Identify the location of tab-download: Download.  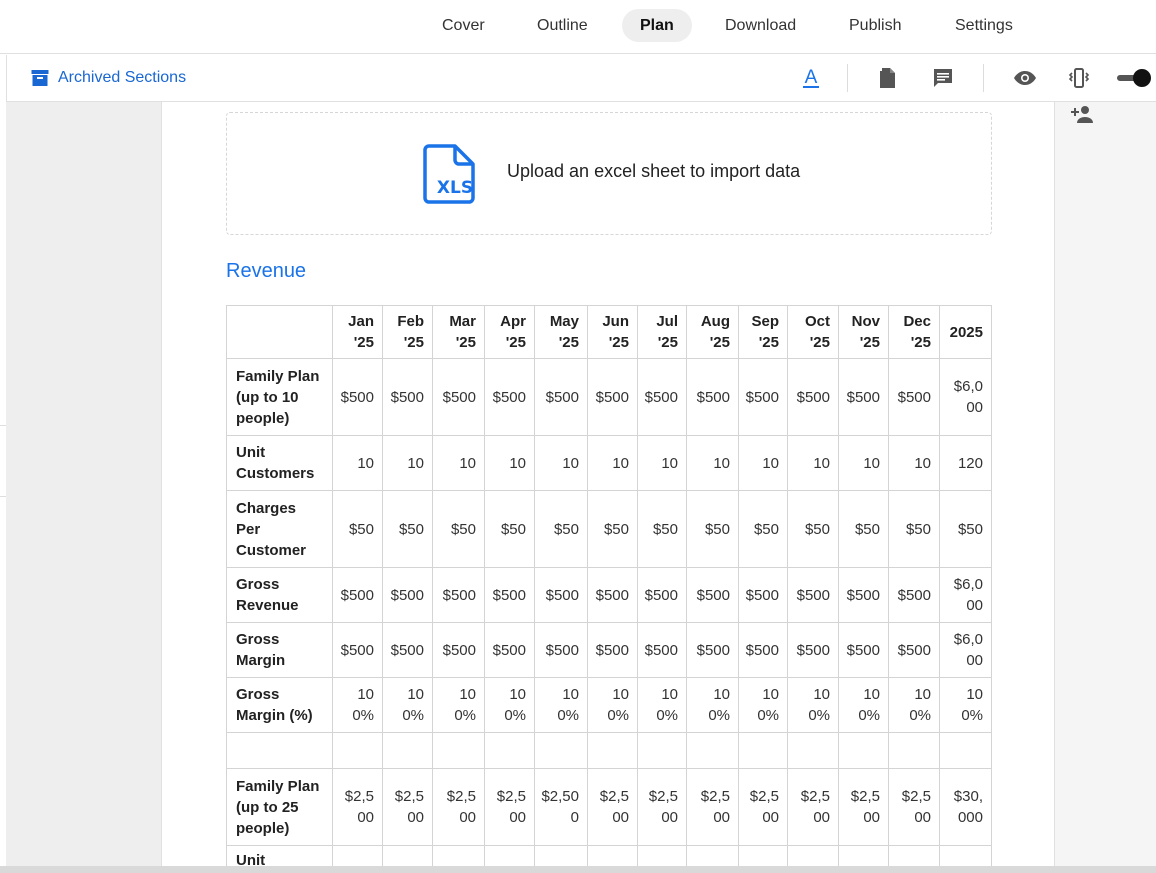
(760, 25).